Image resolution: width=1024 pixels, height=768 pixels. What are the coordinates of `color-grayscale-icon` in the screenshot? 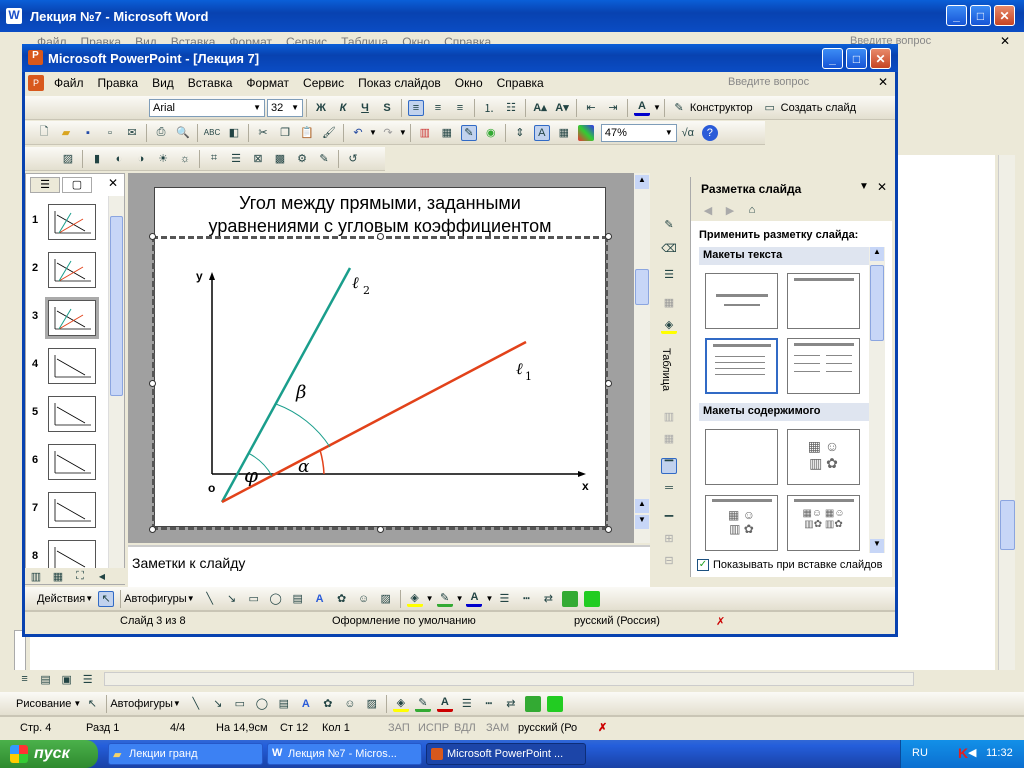 It's located at (585, 132).